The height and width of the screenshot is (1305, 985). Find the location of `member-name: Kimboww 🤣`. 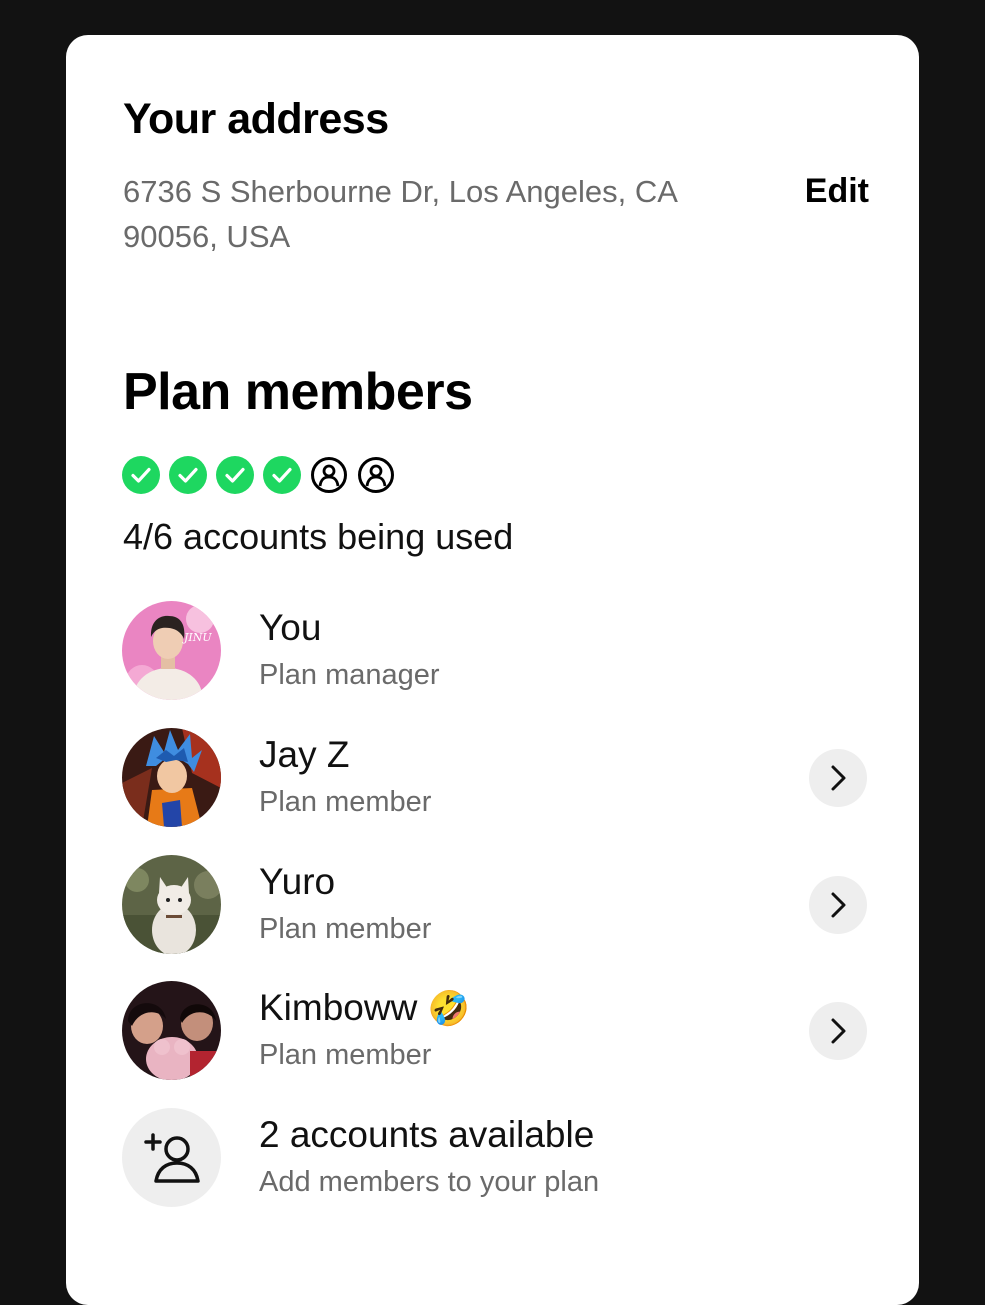

member-name: Kimboww 🤣 is located at coordinates (364, 1008).